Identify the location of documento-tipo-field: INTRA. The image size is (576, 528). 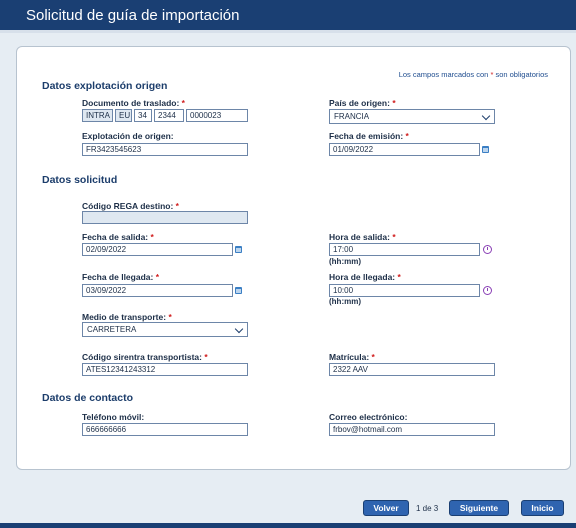
(97, 115).